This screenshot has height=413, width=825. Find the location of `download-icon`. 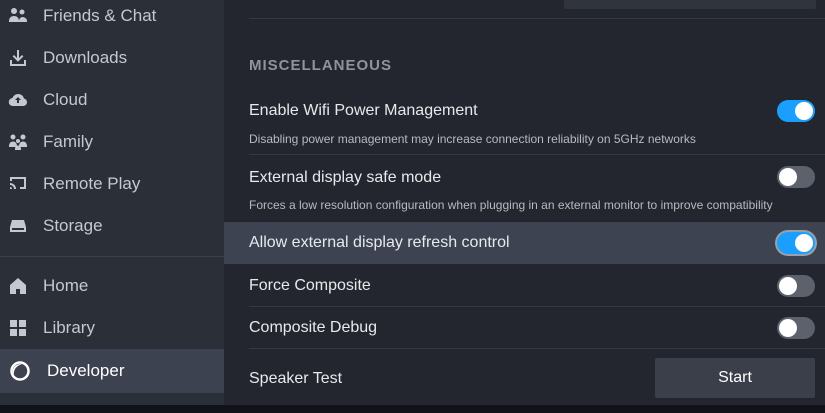

download-icon is located at coordinates (18, 58).